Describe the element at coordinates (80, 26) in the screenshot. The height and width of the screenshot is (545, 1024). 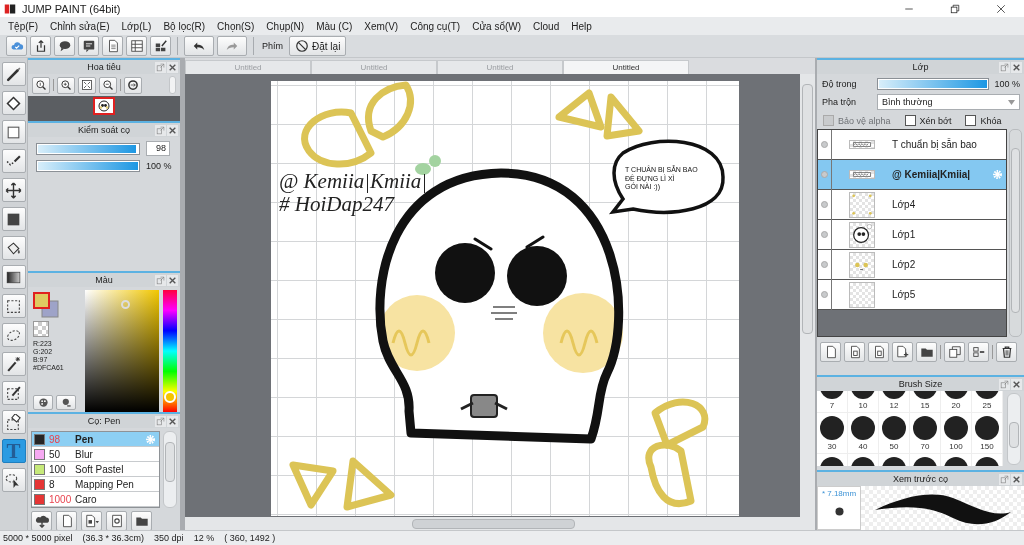
I see `menu-item: Chỉnh sửa(E)` at that location.